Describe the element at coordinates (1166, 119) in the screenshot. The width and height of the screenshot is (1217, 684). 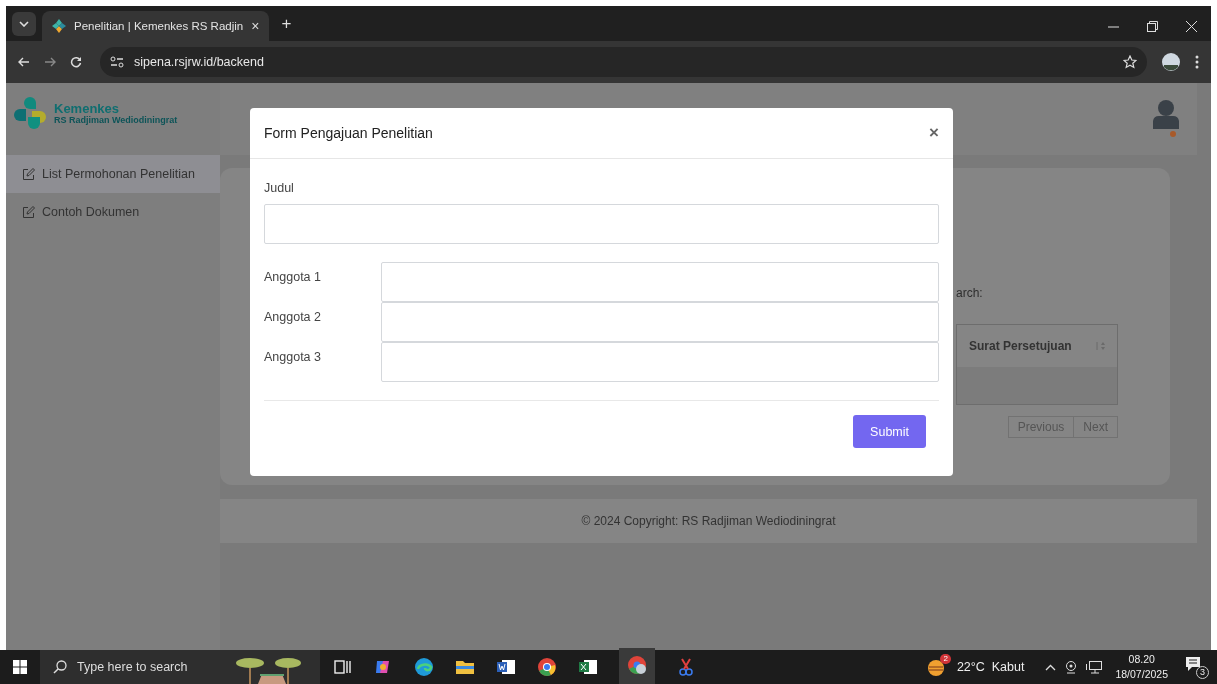
I see `user-avatar-icon` at that location.